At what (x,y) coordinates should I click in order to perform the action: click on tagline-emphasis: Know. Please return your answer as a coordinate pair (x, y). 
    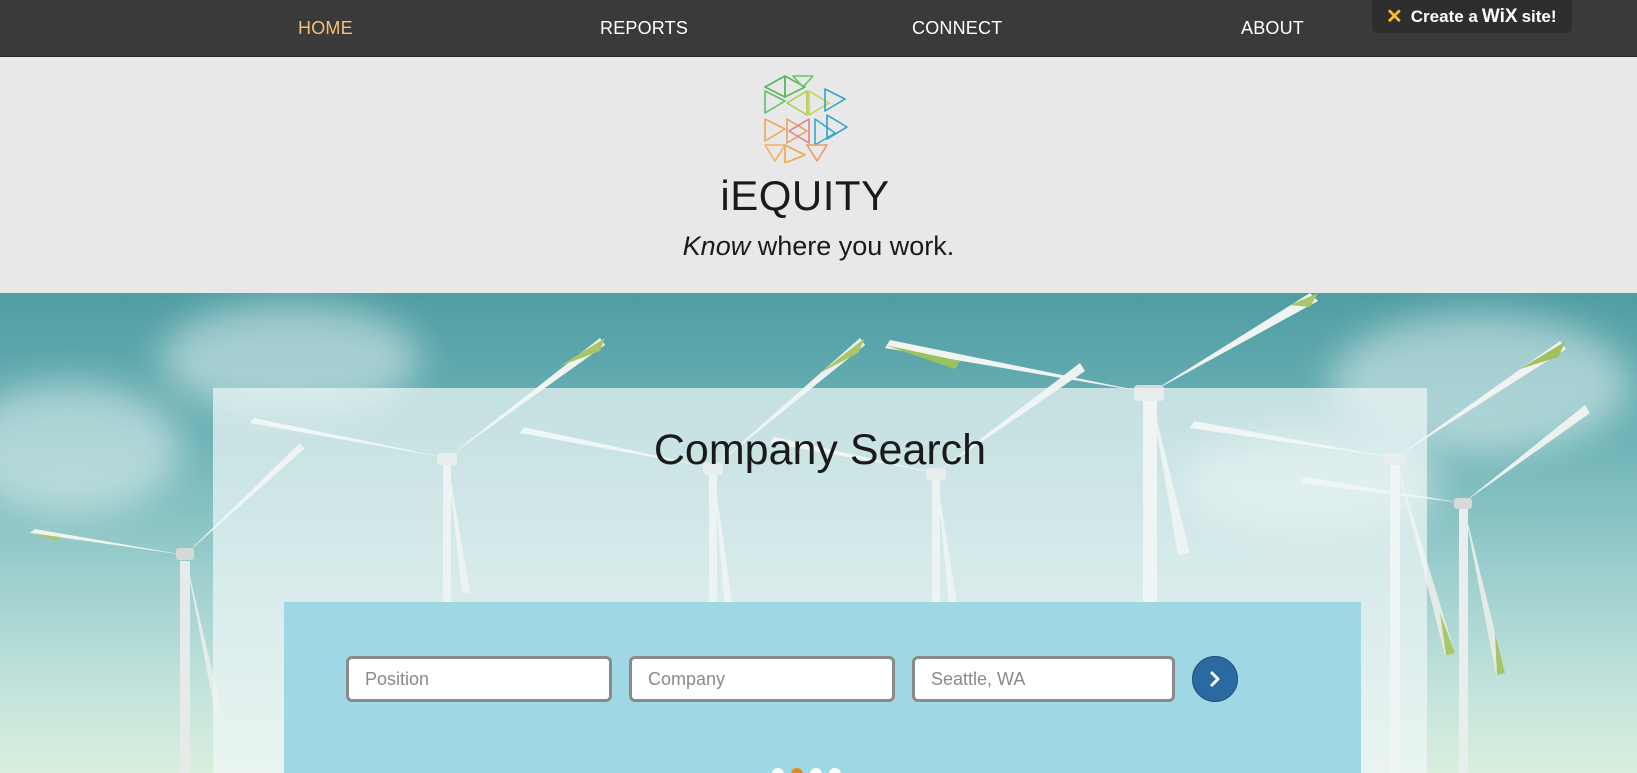
    Looking at the image, I should click on (716, 246).